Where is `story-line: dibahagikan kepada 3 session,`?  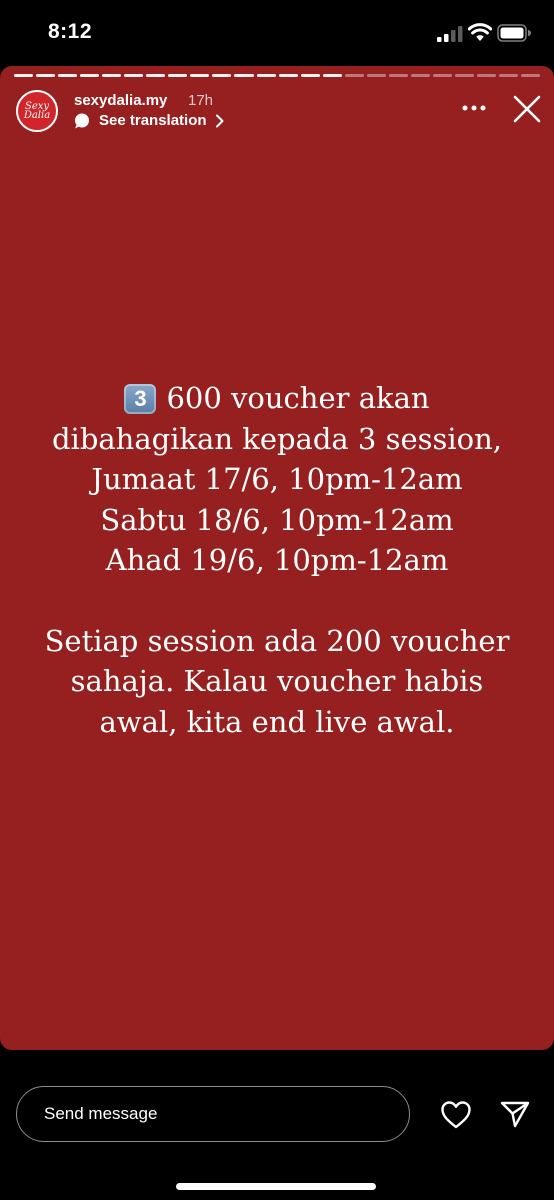
story-line: dibahagikan kepada 3 session, is located at coordinates (277, 438).